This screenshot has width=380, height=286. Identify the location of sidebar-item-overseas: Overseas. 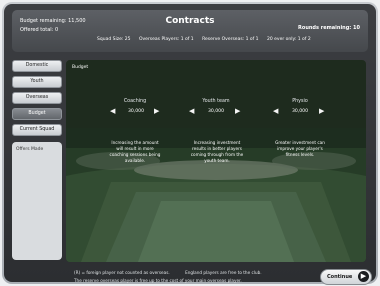
(37, 98).